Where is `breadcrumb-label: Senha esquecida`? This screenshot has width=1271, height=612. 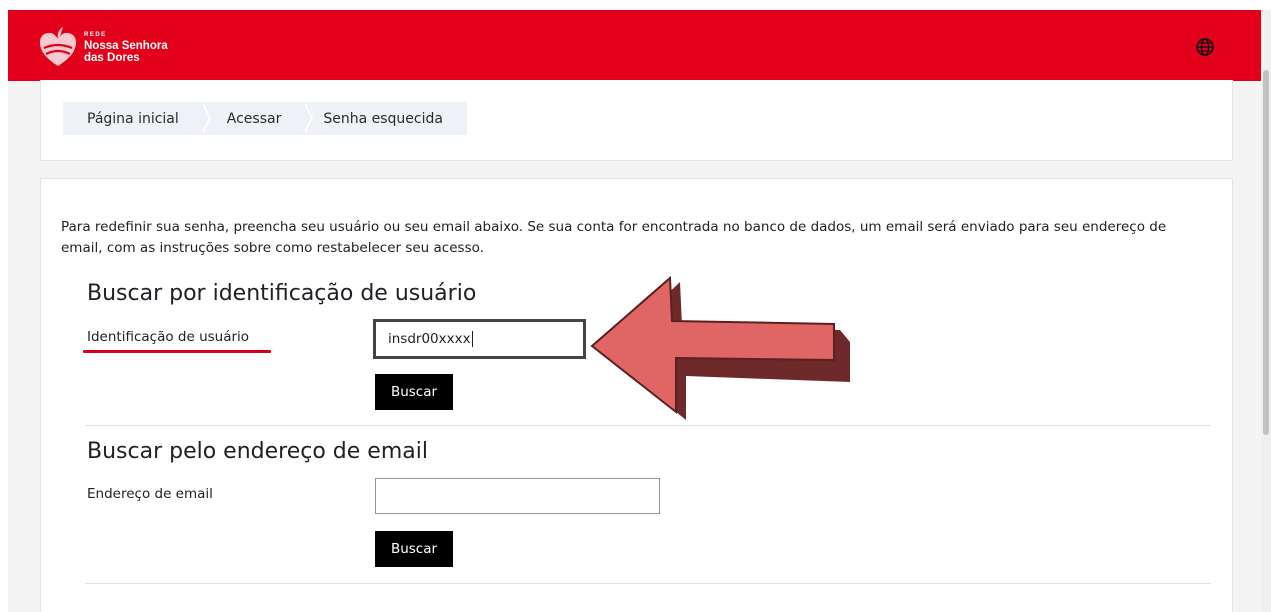
breadcrumb-label: Senha esquecida is located at coordinates (383, 118).